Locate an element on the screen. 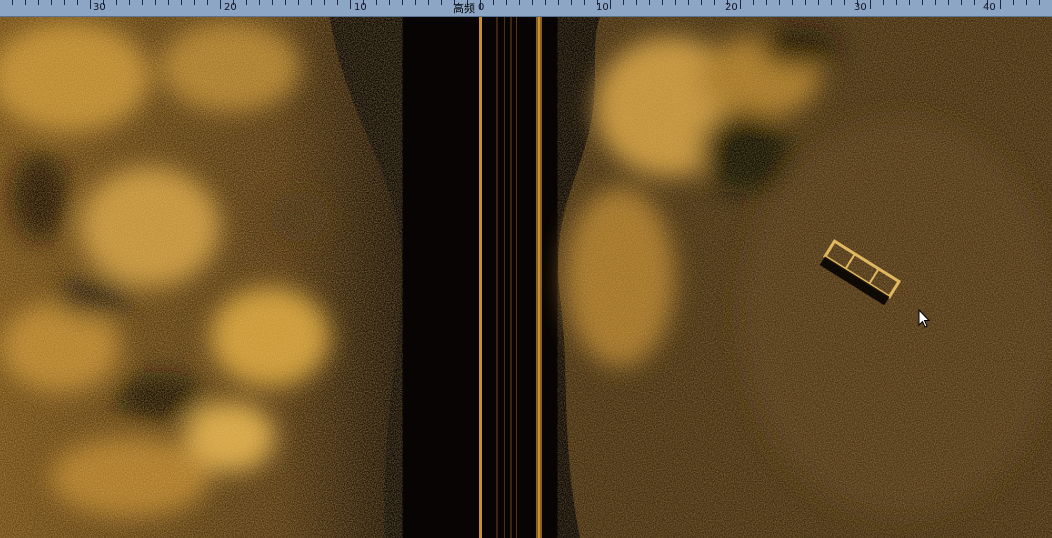 The height and width of the screenshot is (538, 1052). ruler-label-port-20: 20 is located at coordinates (230, 7).